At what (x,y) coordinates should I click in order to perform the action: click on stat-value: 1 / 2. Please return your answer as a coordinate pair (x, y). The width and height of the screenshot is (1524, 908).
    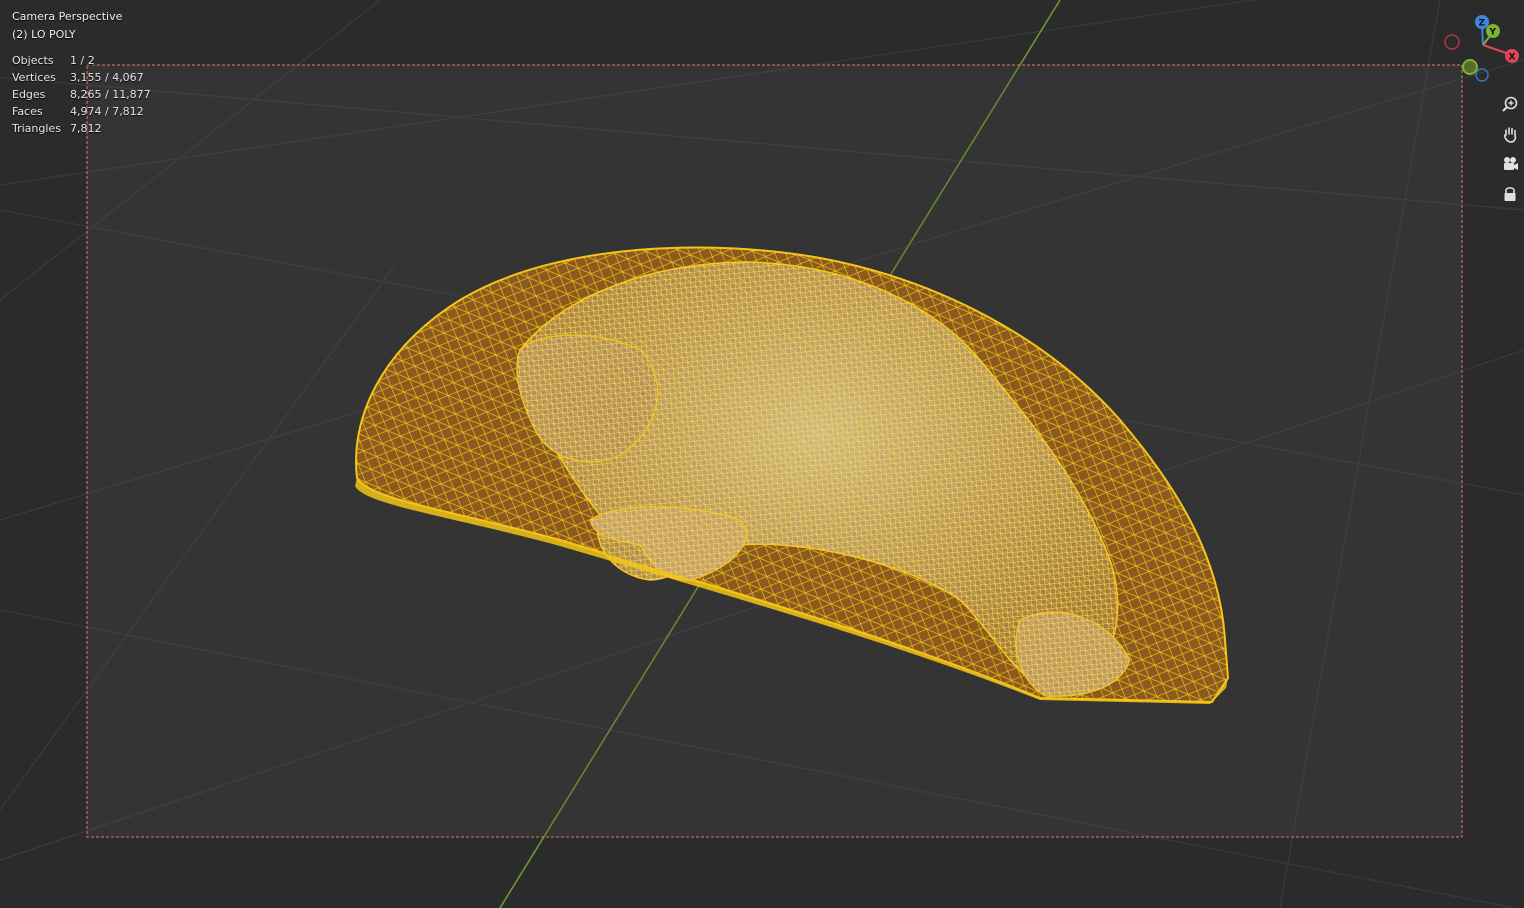
    Looking at the image, I should click on (82, 60).